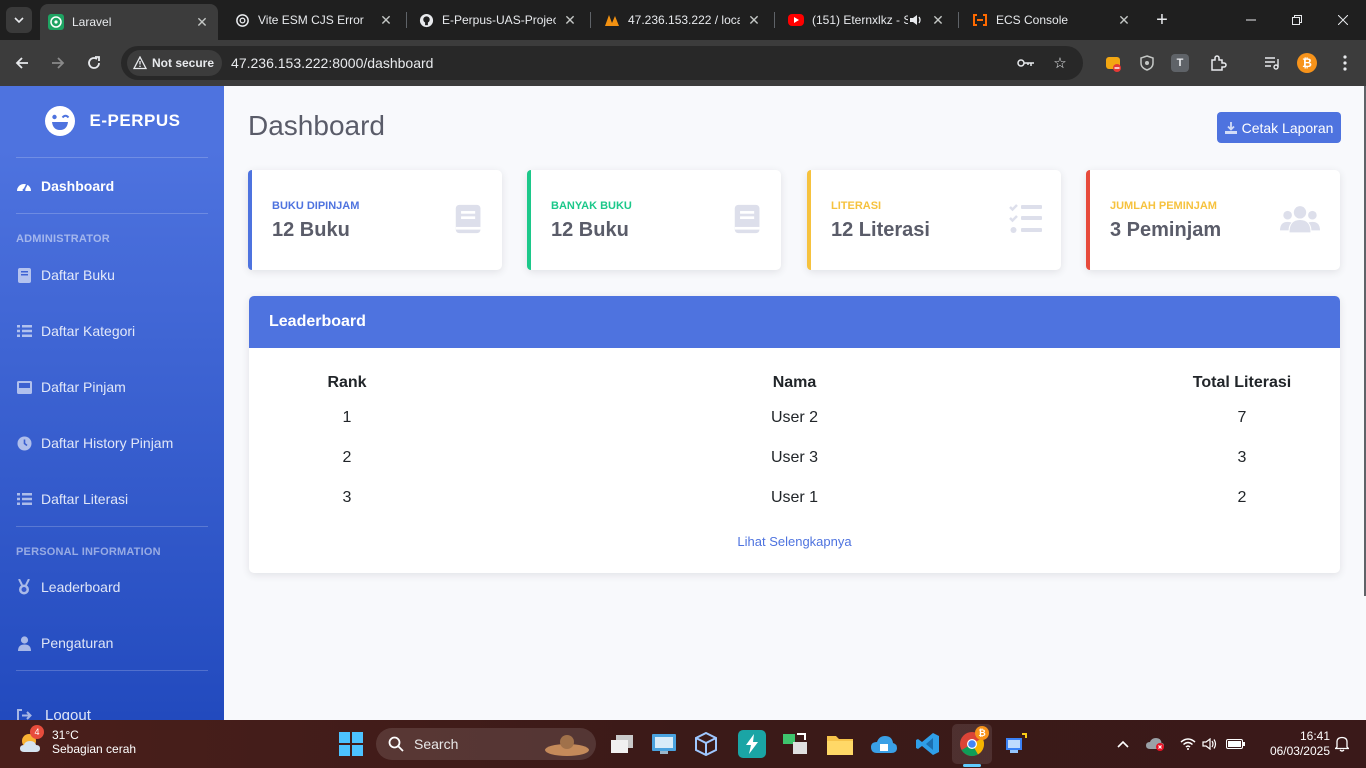  Describe the element at coordinates (1156, 744) in the screenshot. I see `onedrive-error-icon` at that location.